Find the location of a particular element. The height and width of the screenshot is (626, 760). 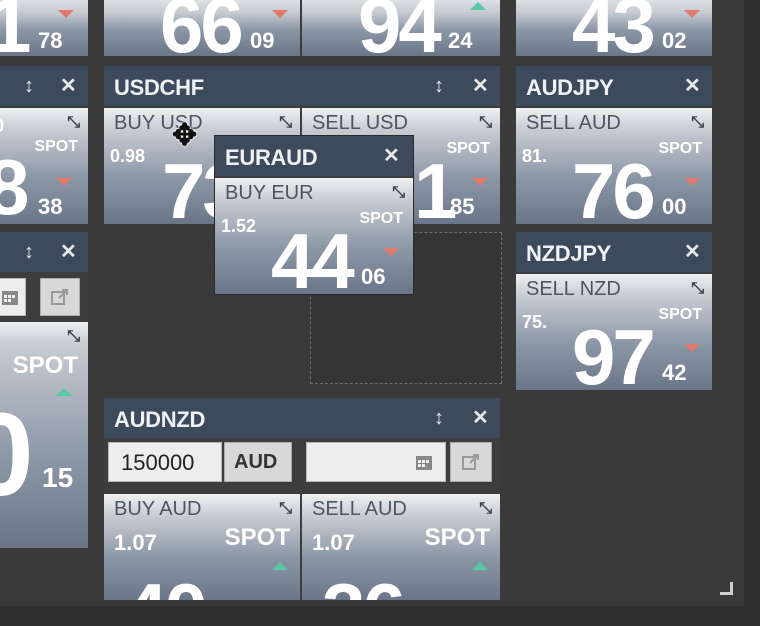

currency-button: AUD is located at coordinates (258, 462).